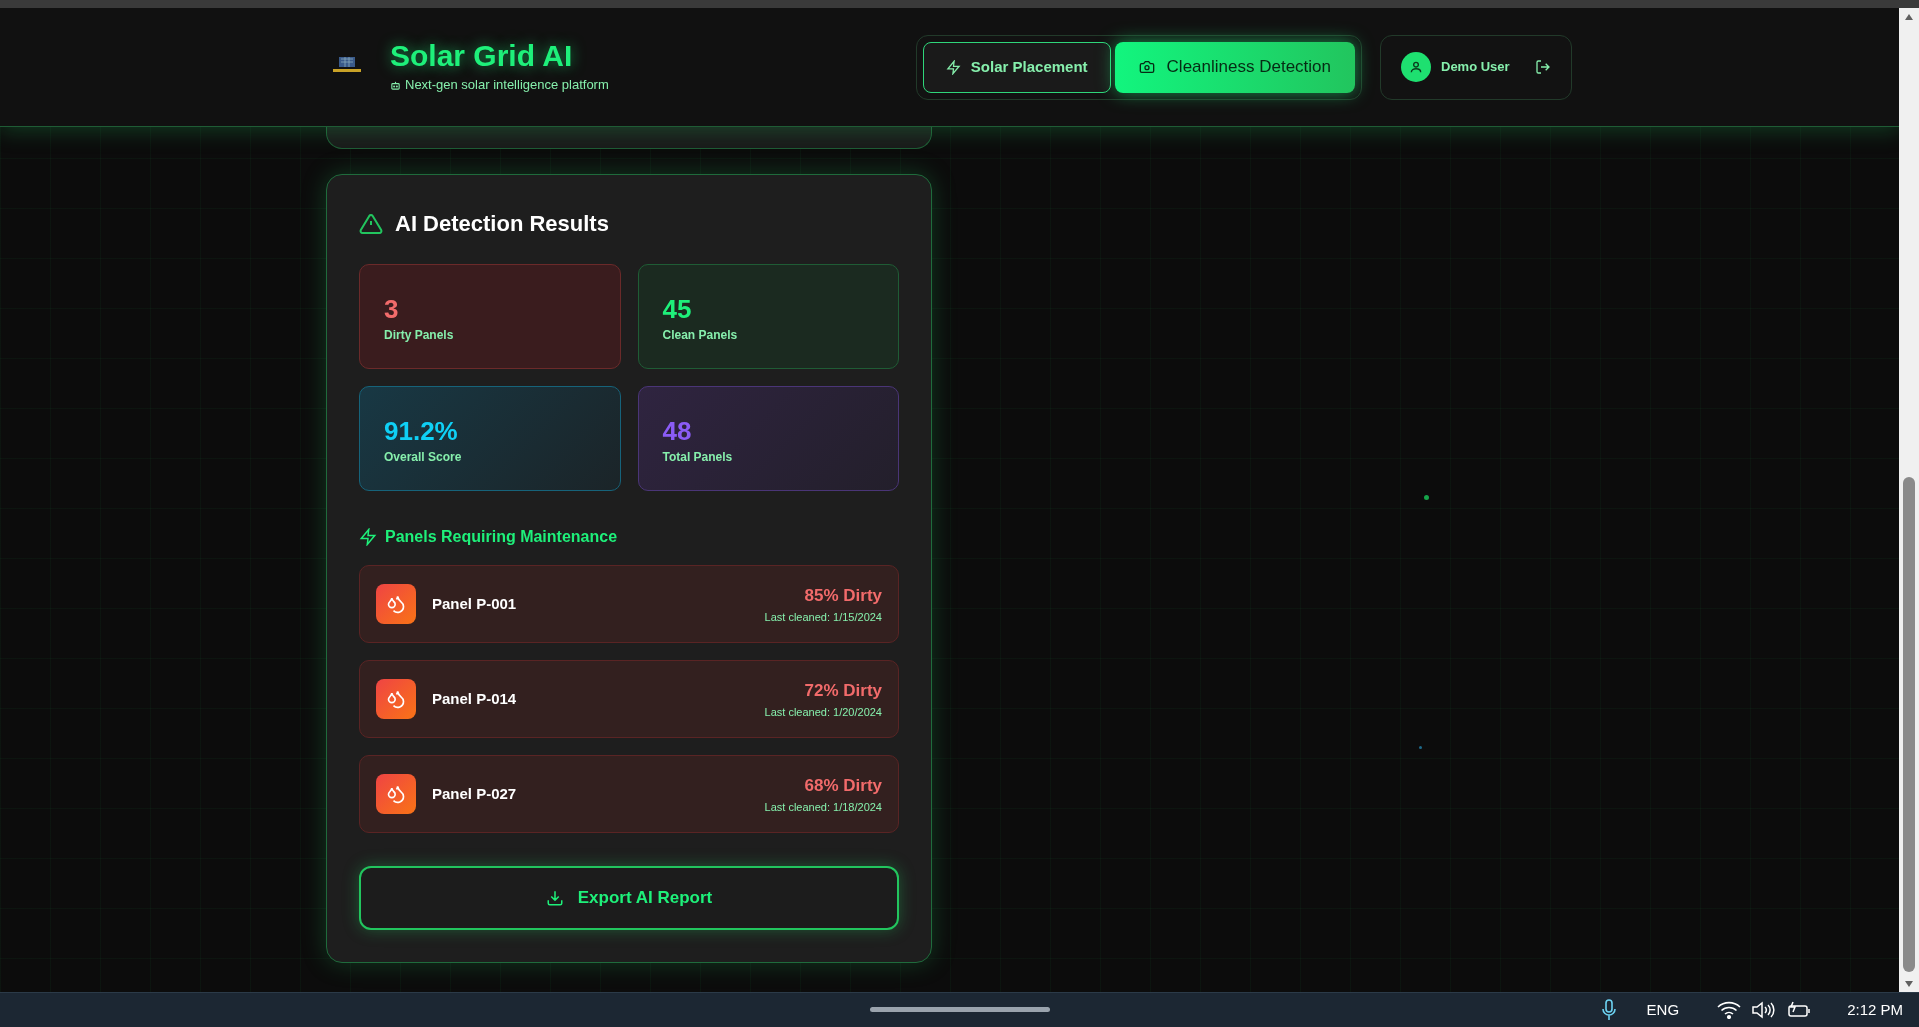 This screenshot has height=1027, width=1919. Describe the element at coordinates (502, 224) in the screenshot. I see `results-title: AI Detection Results` at that location.